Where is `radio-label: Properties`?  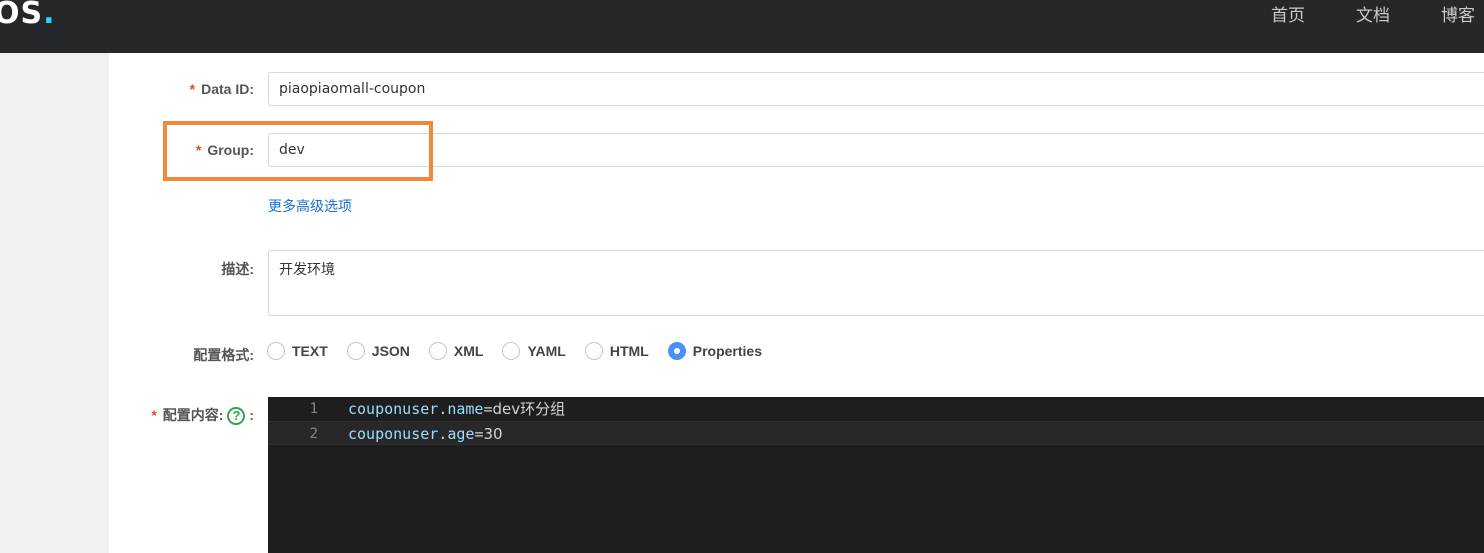 radio-label: Properties is located at coordinates (727, 351).